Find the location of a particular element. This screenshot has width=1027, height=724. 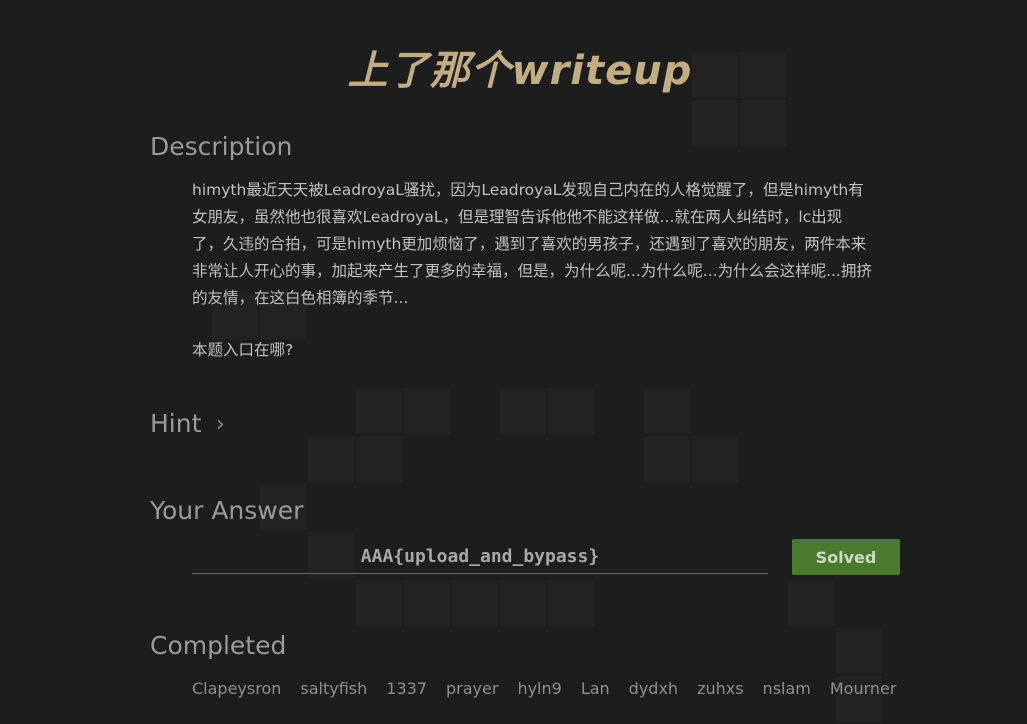

completed-user: zuhxs is located at coordinates (720, 688).